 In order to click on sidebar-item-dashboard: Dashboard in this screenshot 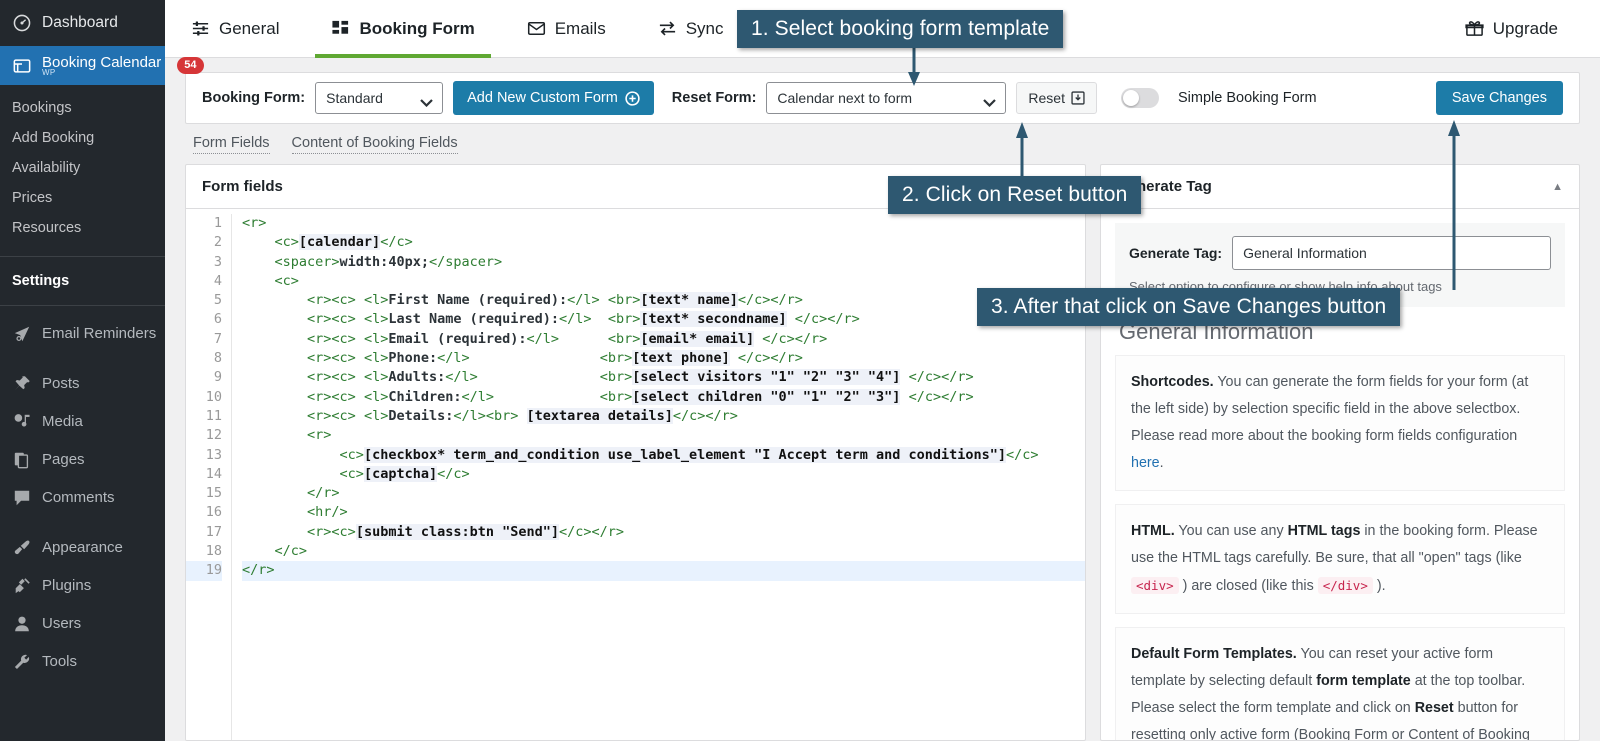, I will do `click(82, 23)`.